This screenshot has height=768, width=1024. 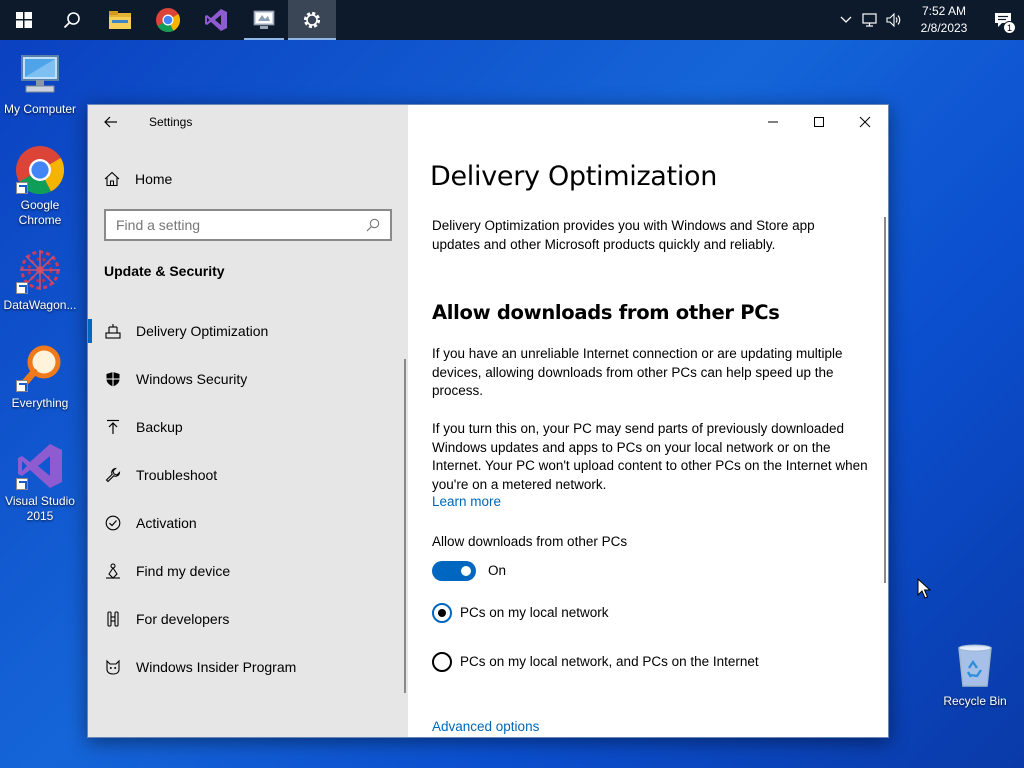 What do you see at coordinates (241, 225) in the screenshot?
I see `search-input` at bounding box center [241, 225].